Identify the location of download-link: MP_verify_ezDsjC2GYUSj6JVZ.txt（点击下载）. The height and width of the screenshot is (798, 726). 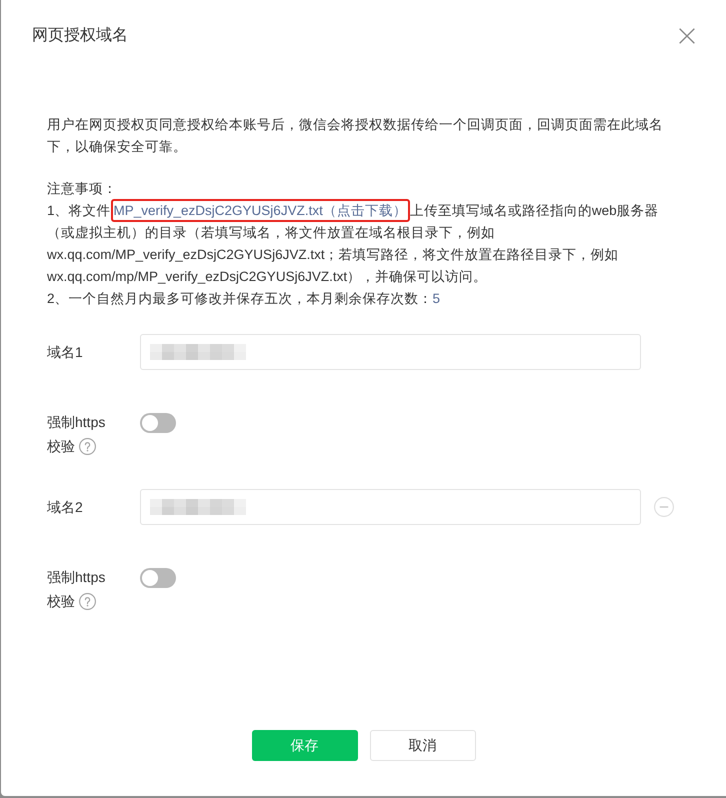
(260, 210).